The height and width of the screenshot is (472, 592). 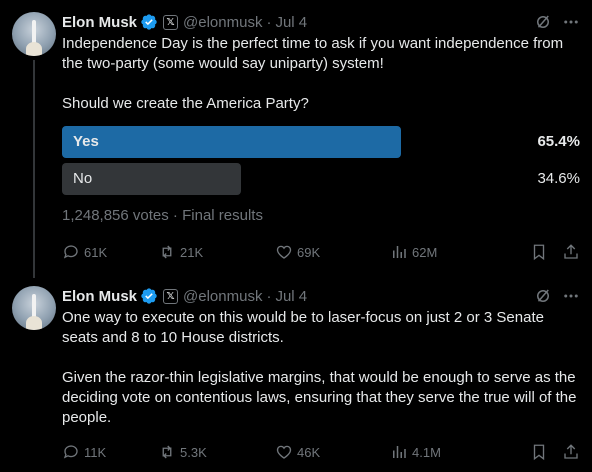 I want to click on like-count: 69K, so click(x=309, y=252).